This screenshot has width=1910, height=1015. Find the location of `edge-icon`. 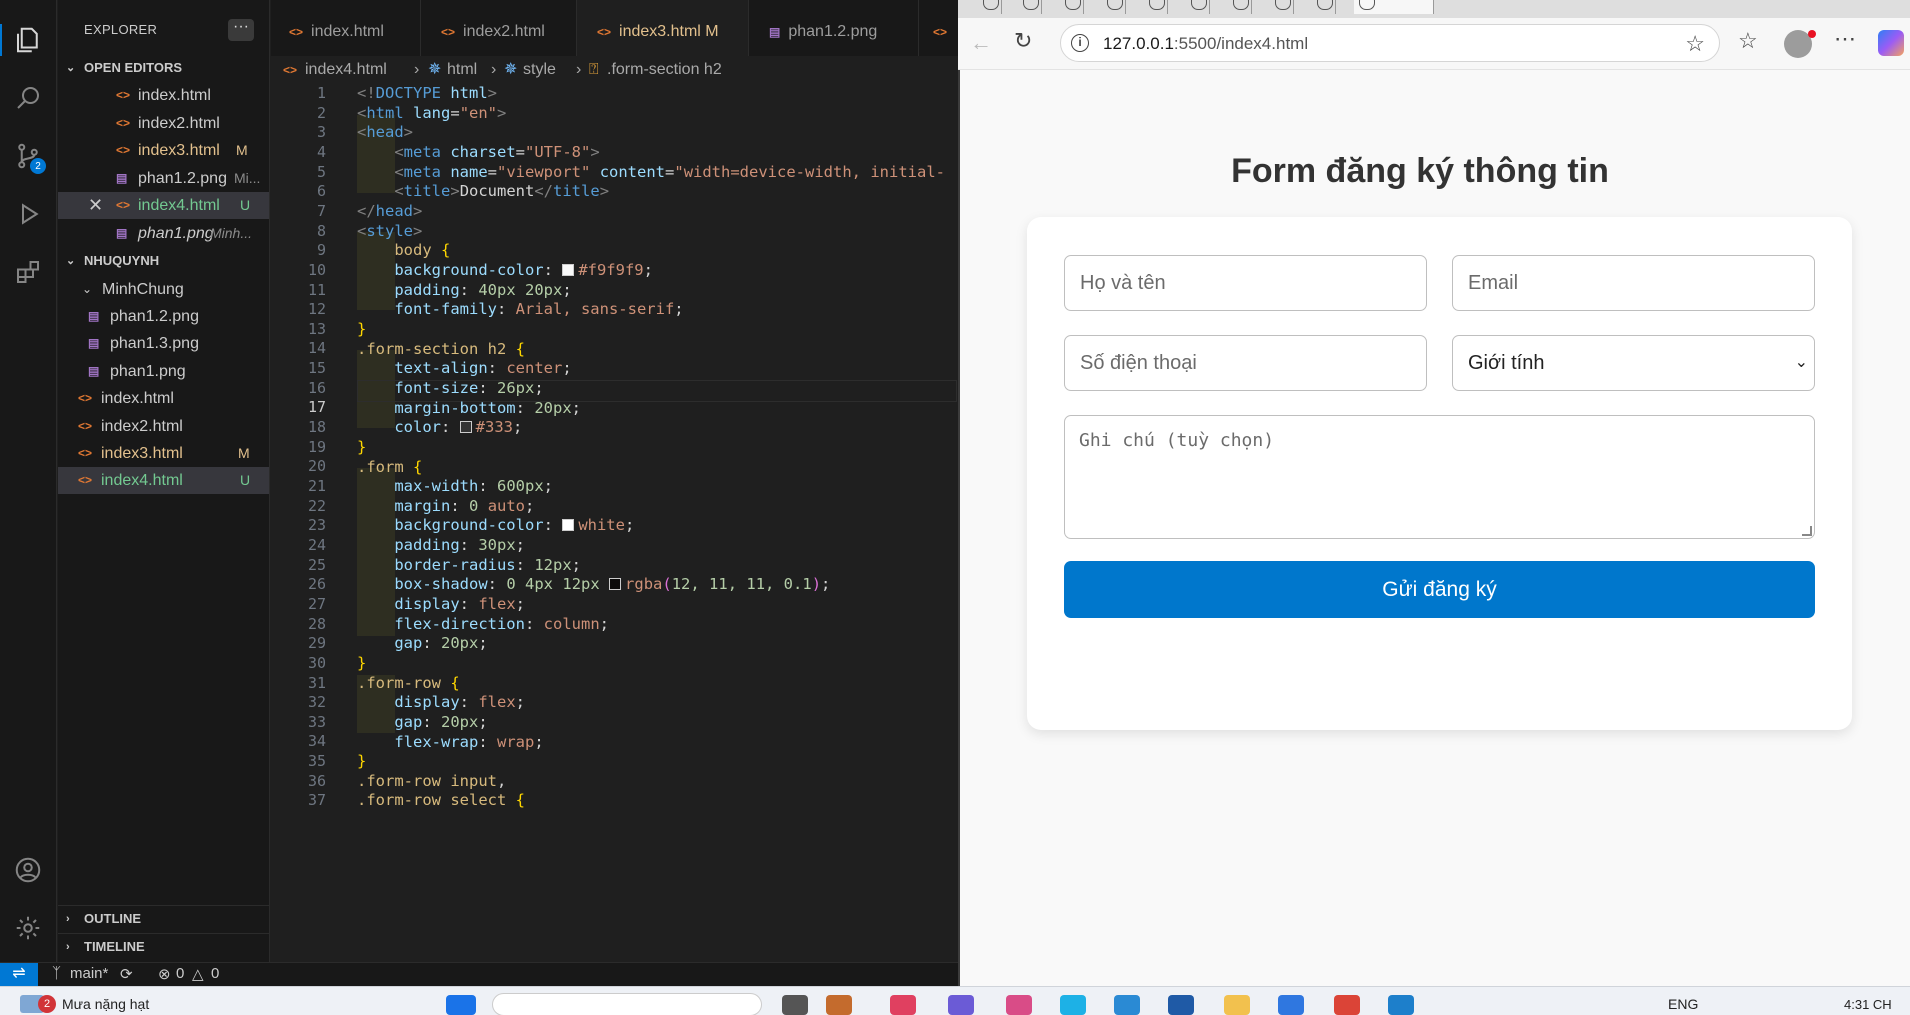

edge-icon is located at coordinates (1073, 1005).